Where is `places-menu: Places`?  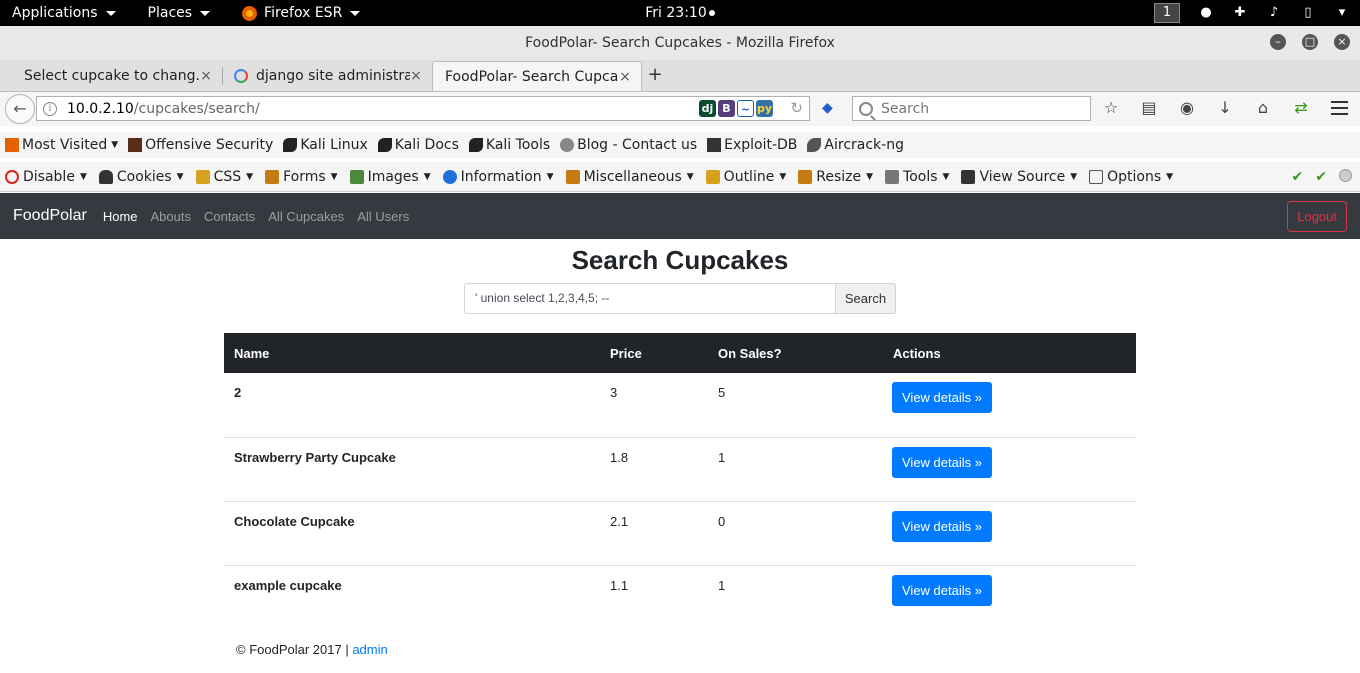
places-menu: Places is located at coordinates (179, 13).